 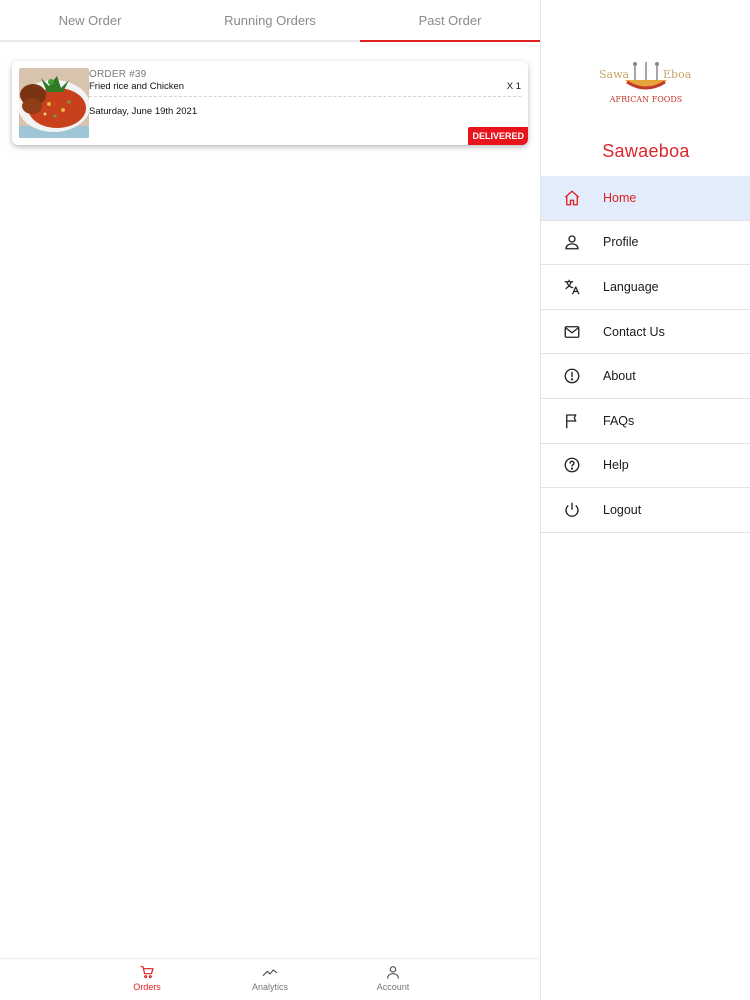 What do you see at coordinates (619, 376) in the screenshot?
I see `menu-label: About` at bounding box center [619, 376].